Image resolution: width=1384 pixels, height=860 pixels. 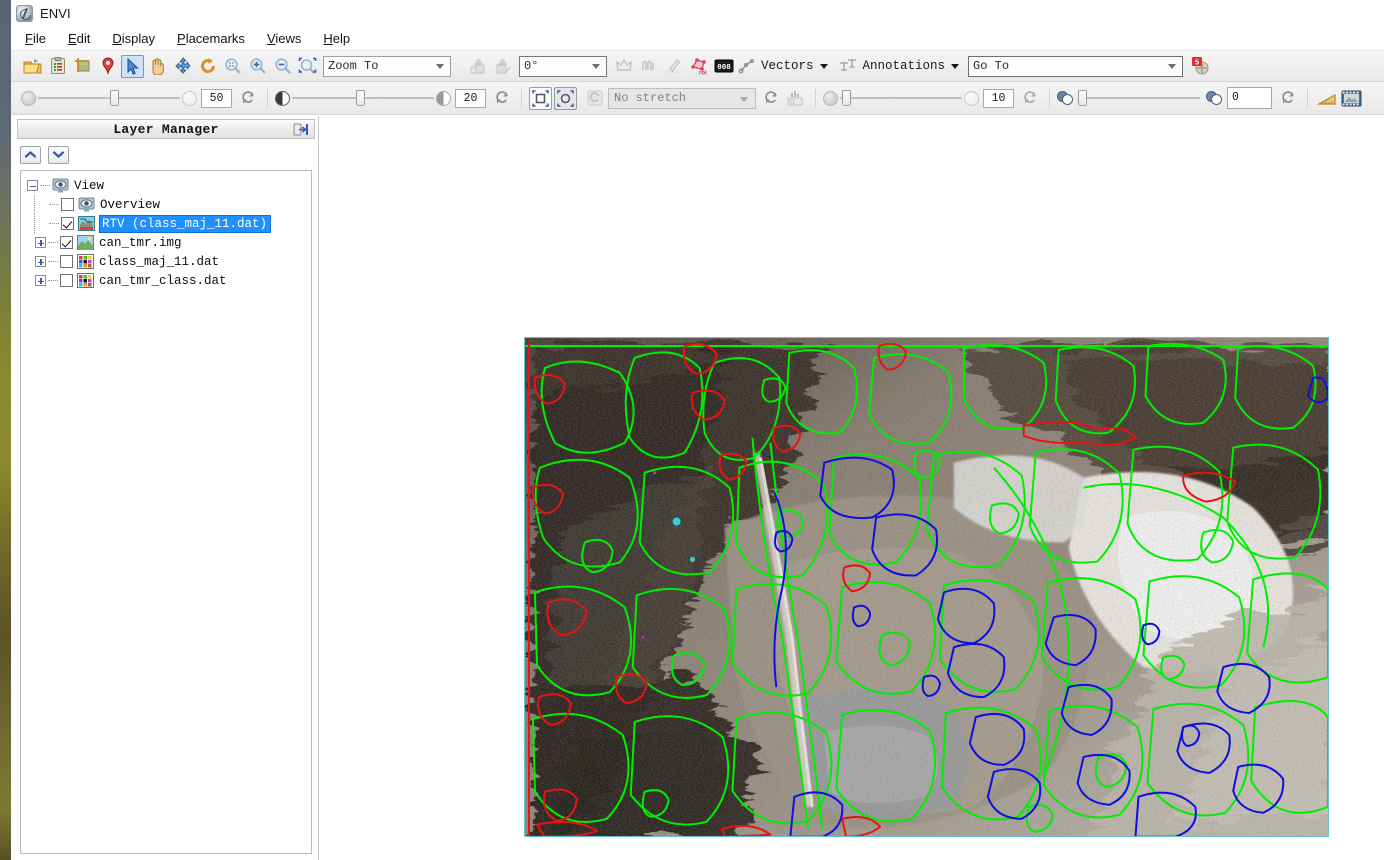 I want to click on move-layer-up-button, so click(x=30, y=154).